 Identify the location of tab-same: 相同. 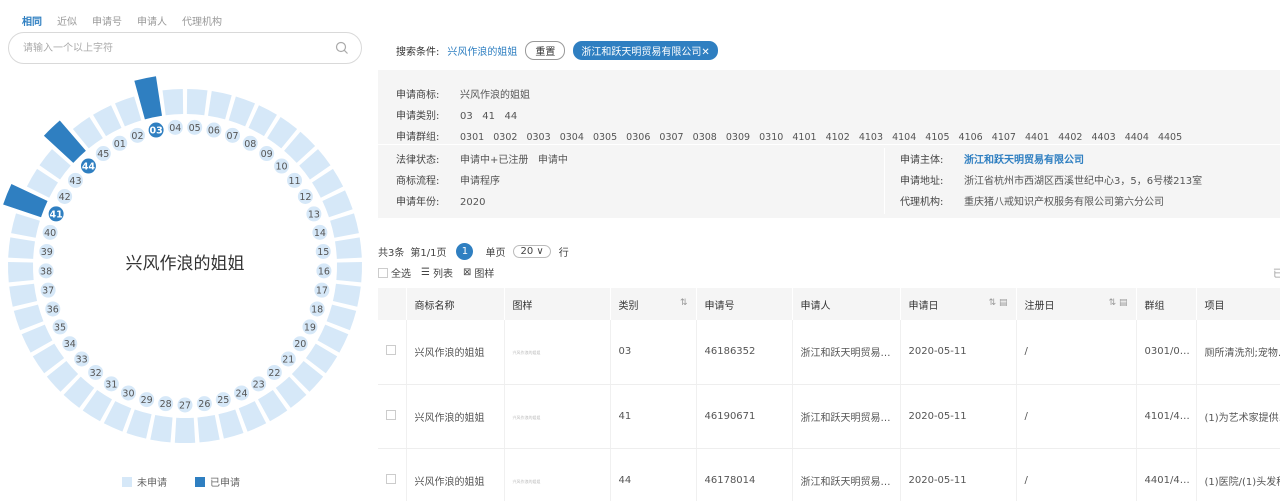
(32, 20).